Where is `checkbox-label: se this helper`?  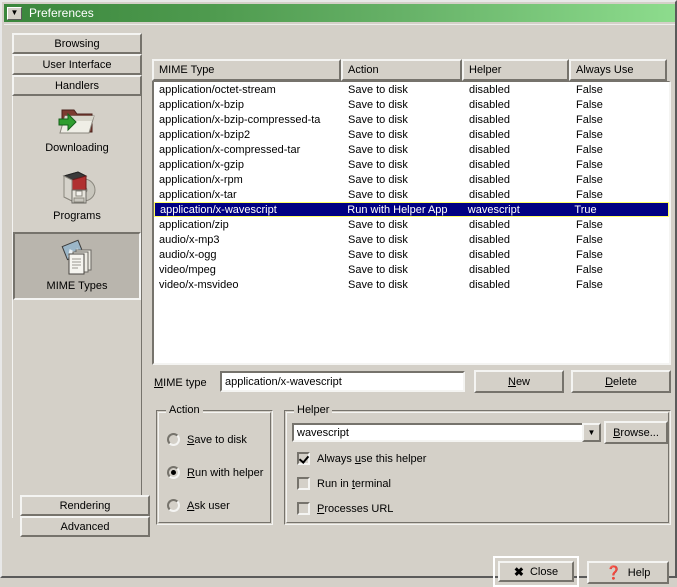
checkbox-label: se this helper is located at coordinates (394, 458).